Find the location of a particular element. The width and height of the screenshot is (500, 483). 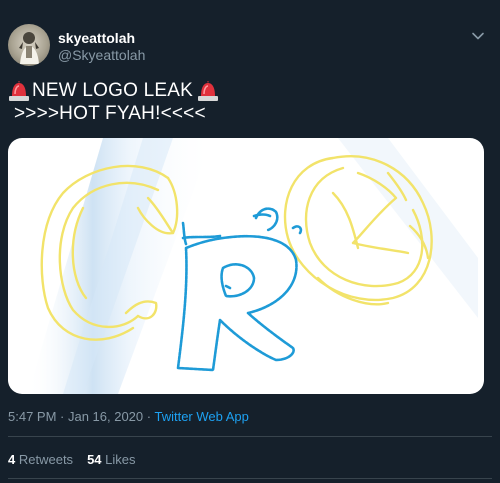

tweet-text: NEW LOGO LEAK >>>>HOT FYAH!<<<< is located at coordinates (113, 102).